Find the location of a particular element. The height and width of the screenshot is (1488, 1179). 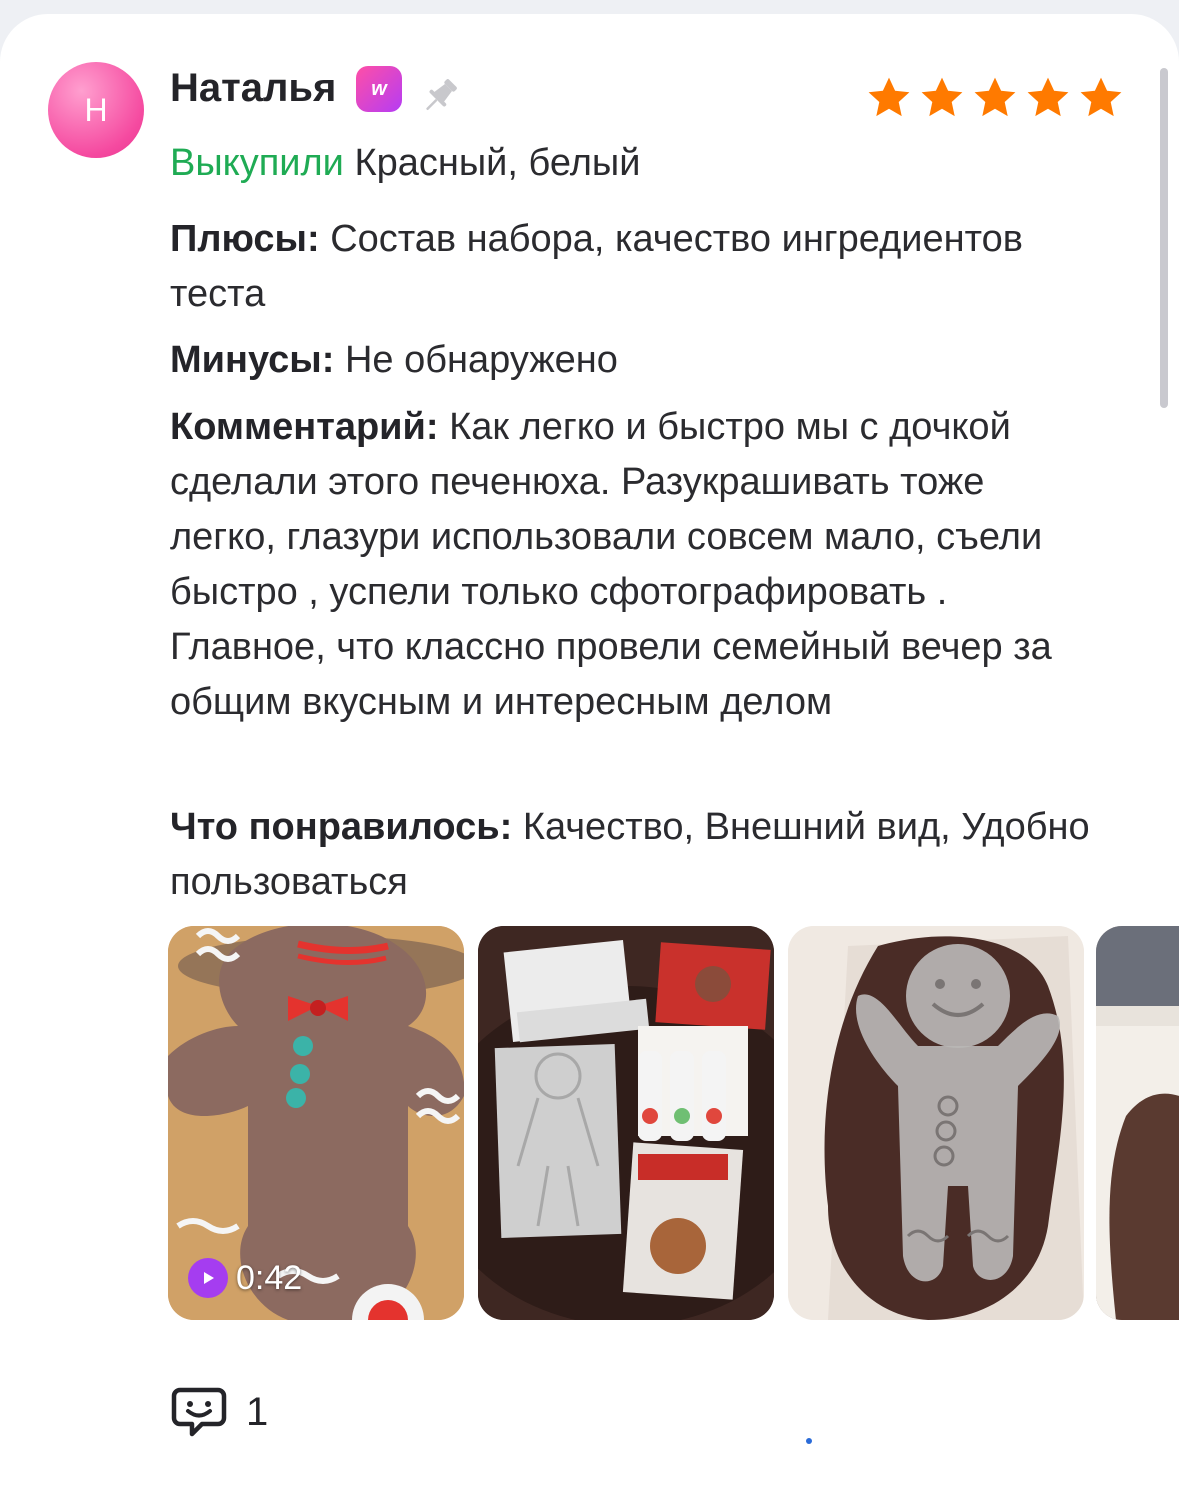

comment-bubble-icon is located at coordinates (199, 1412).